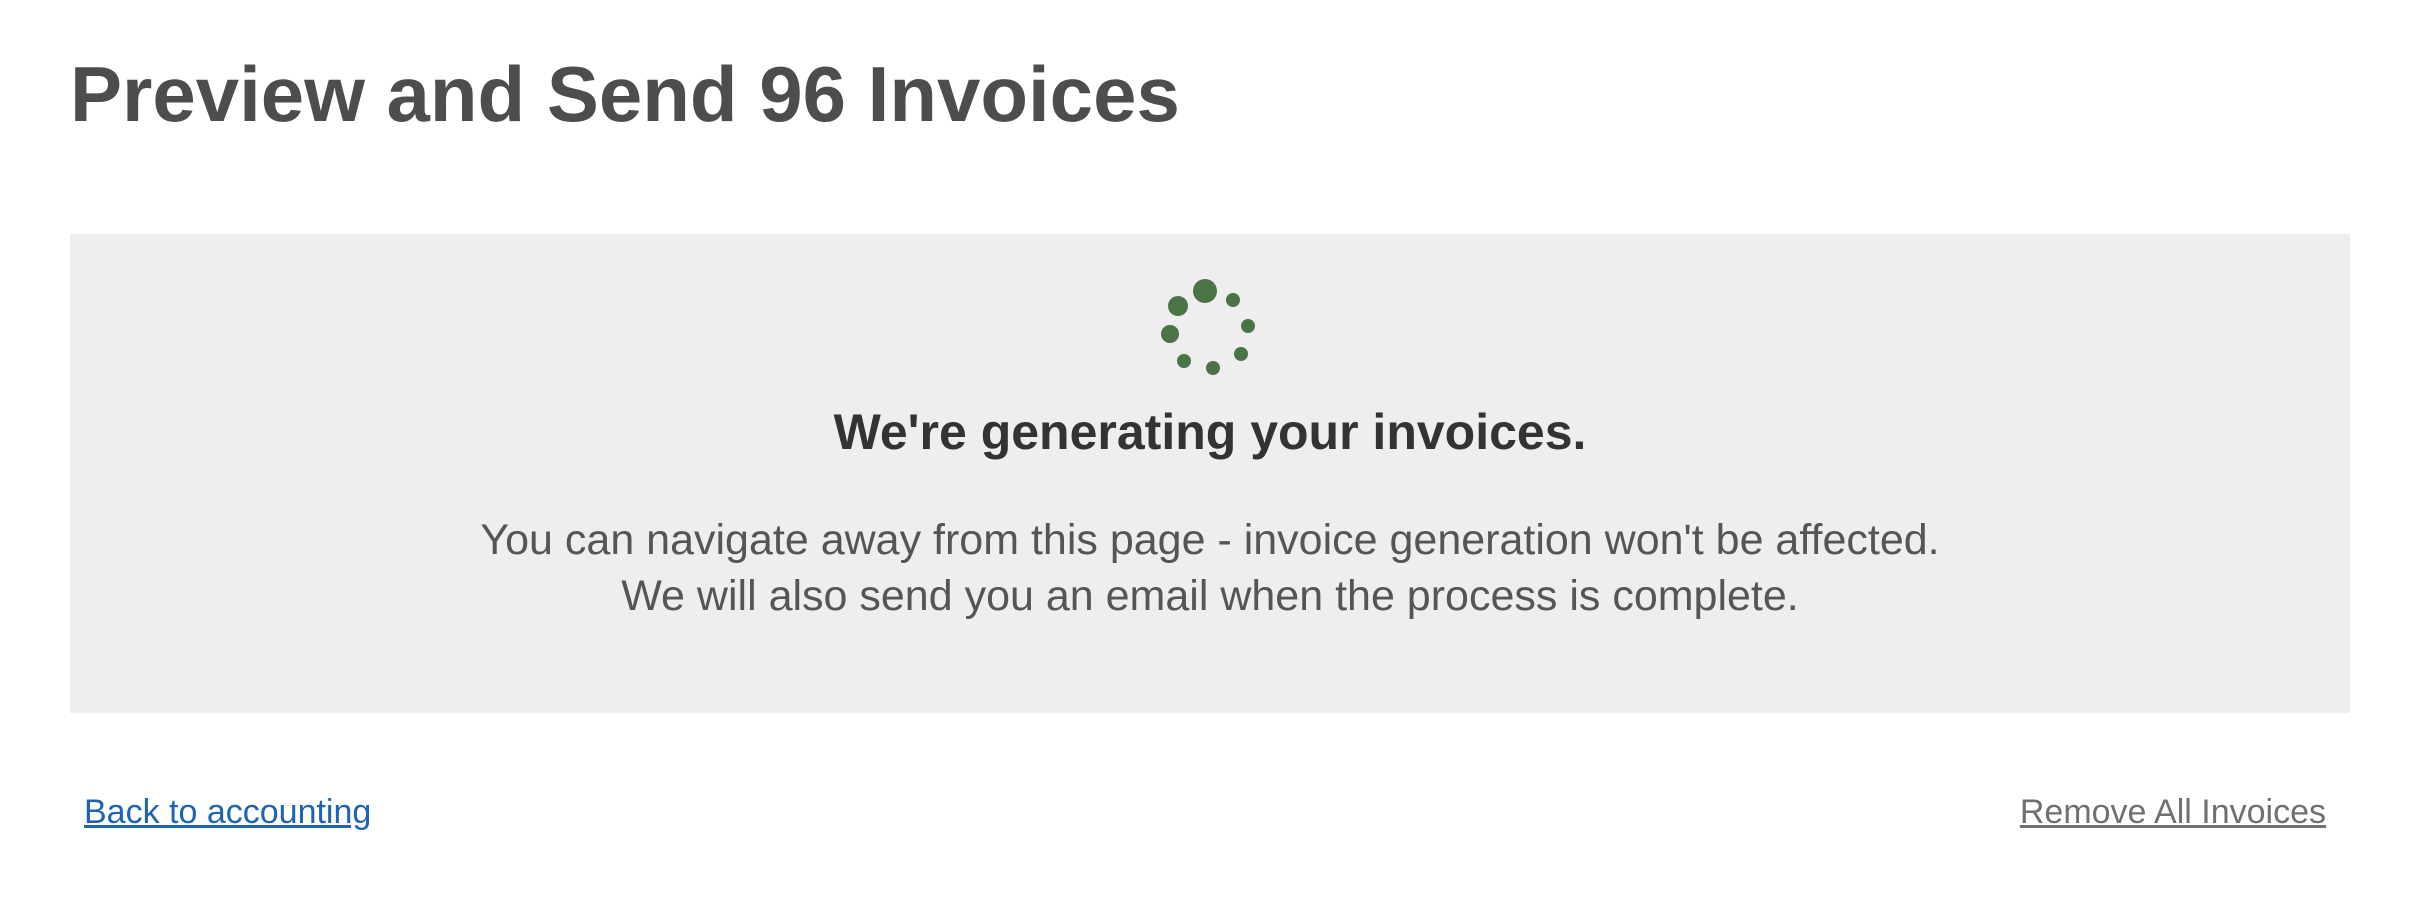 The height and width of the screenshot is (918, 2410). I want to click on loading-spinner-icon, so click(1208, 327).